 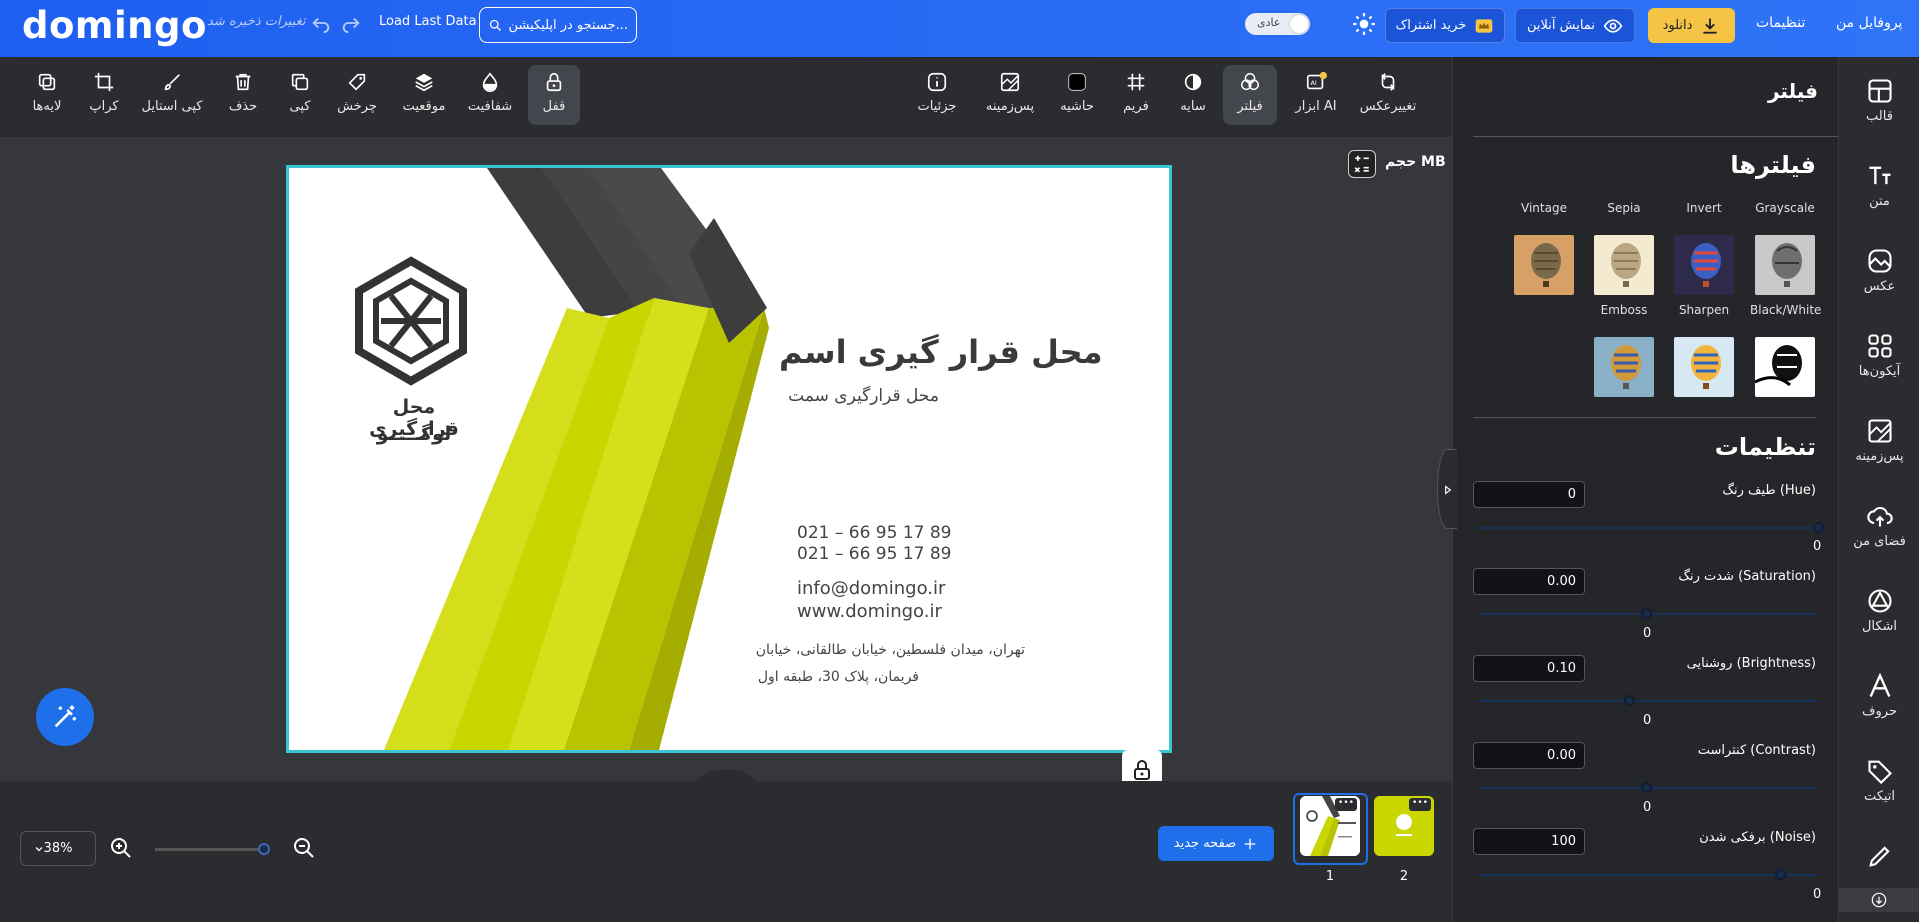 I want to click on droplet-icon, so click(x=490, y=82).